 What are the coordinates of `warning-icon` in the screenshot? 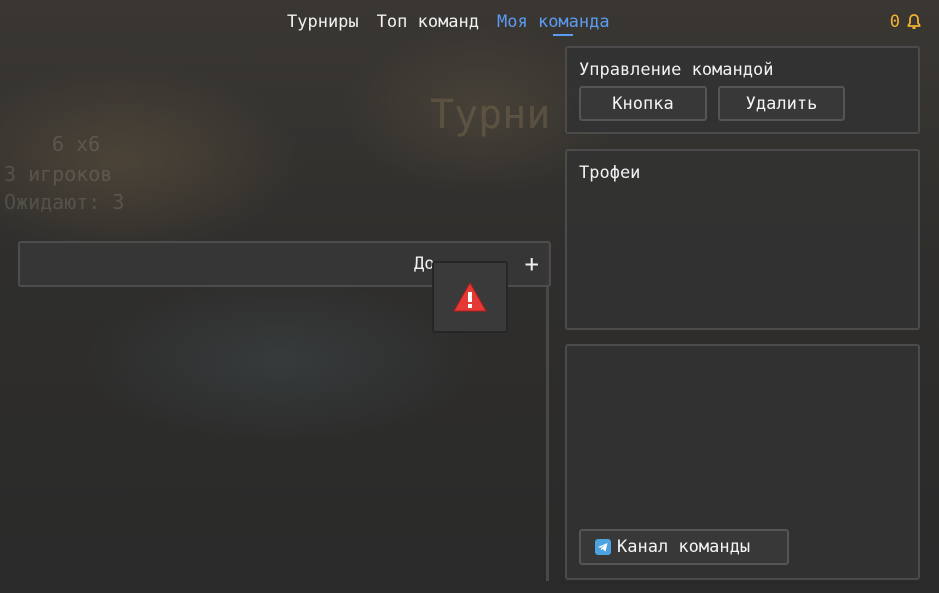 It's located at (470, 297).